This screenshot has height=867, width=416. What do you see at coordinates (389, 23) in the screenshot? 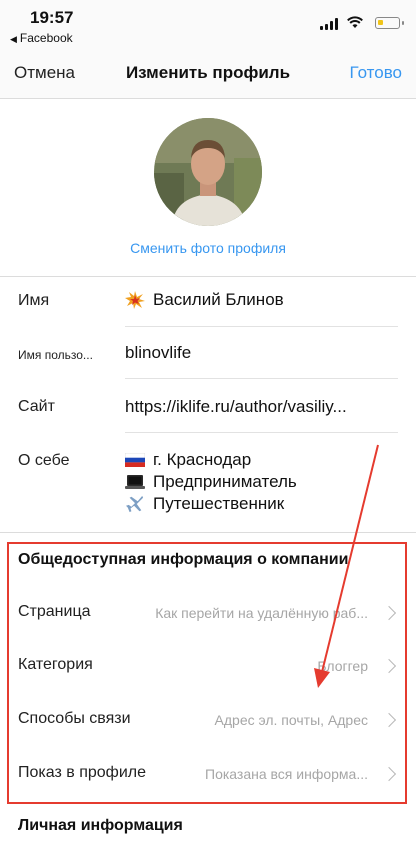
I see `battery-icon` at bounding box center [389, 23].